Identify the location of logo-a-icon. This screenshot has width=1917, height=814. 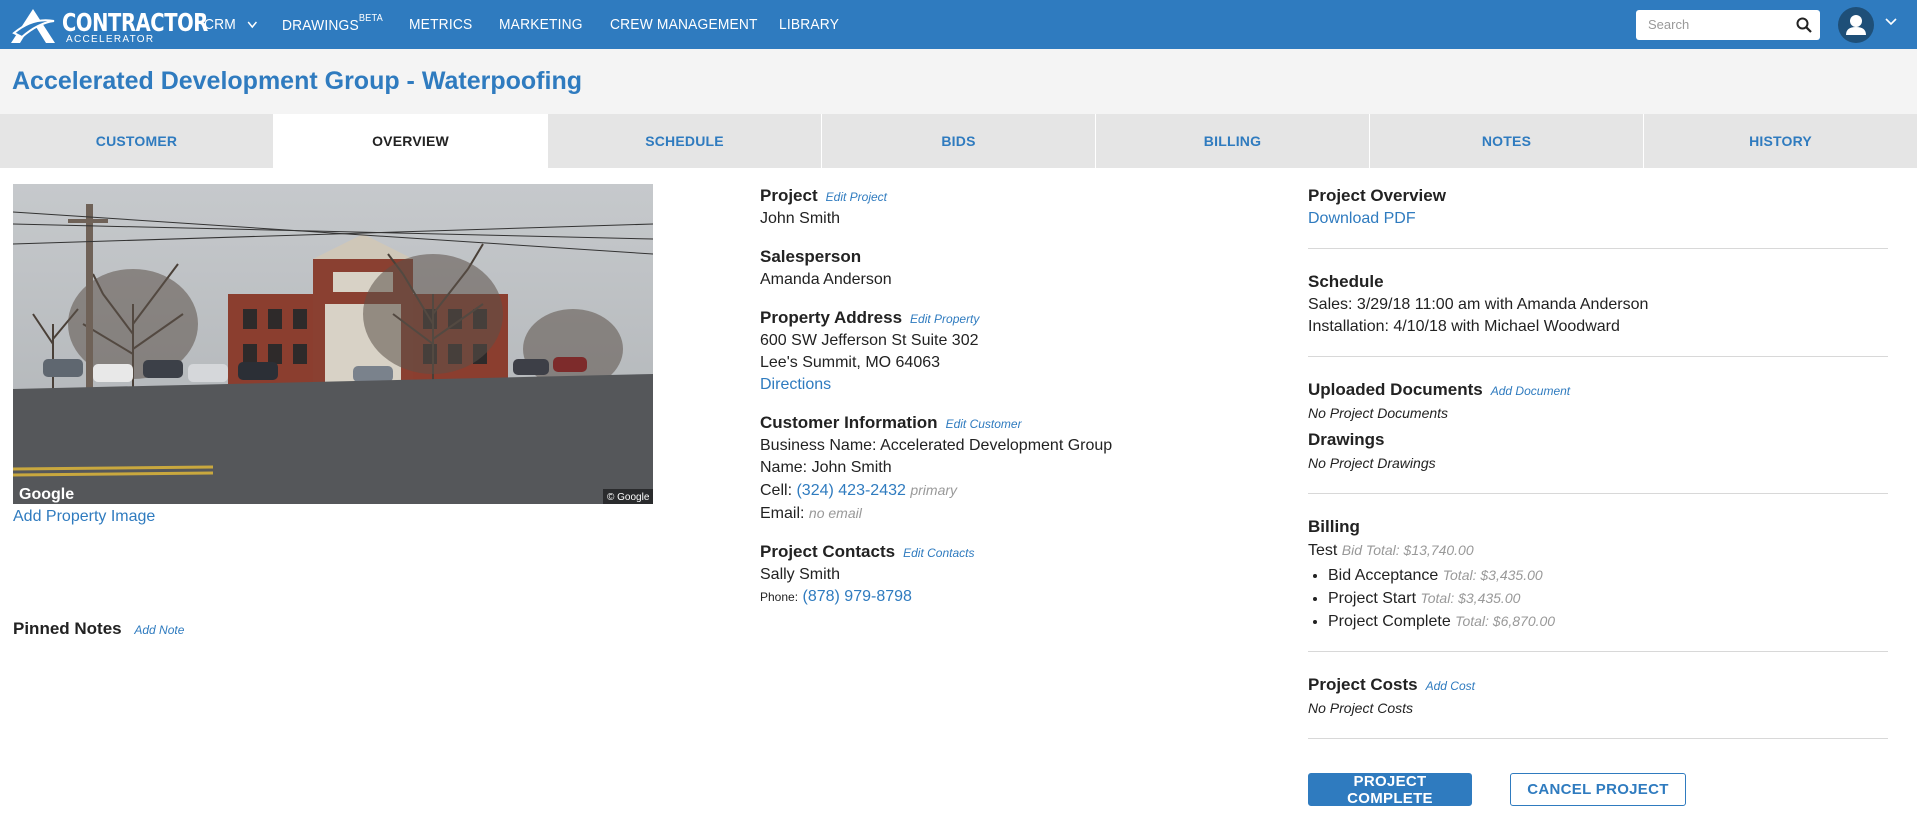
(33, 26).